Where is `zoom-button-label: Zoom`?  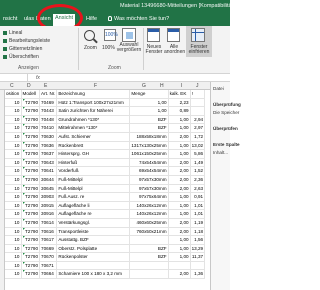 zoom-button-label: Zoom is located at coordinates (90, 48).